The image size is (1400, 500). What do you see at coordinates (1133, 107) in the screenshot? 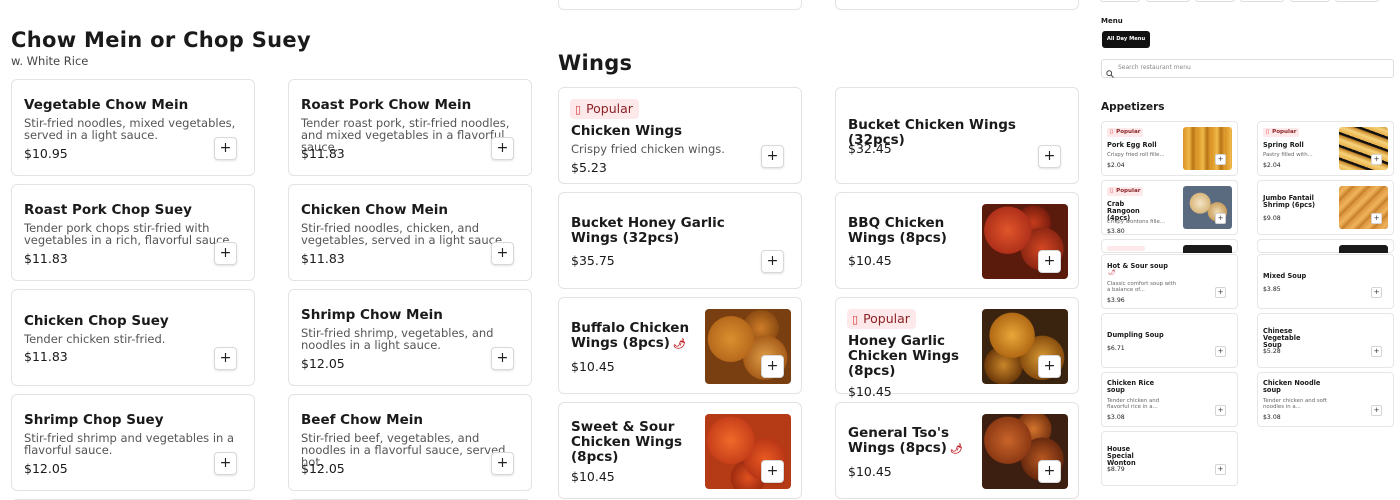
I see `appetizers-title: Appetizers` at bounding box center [1133, 107].